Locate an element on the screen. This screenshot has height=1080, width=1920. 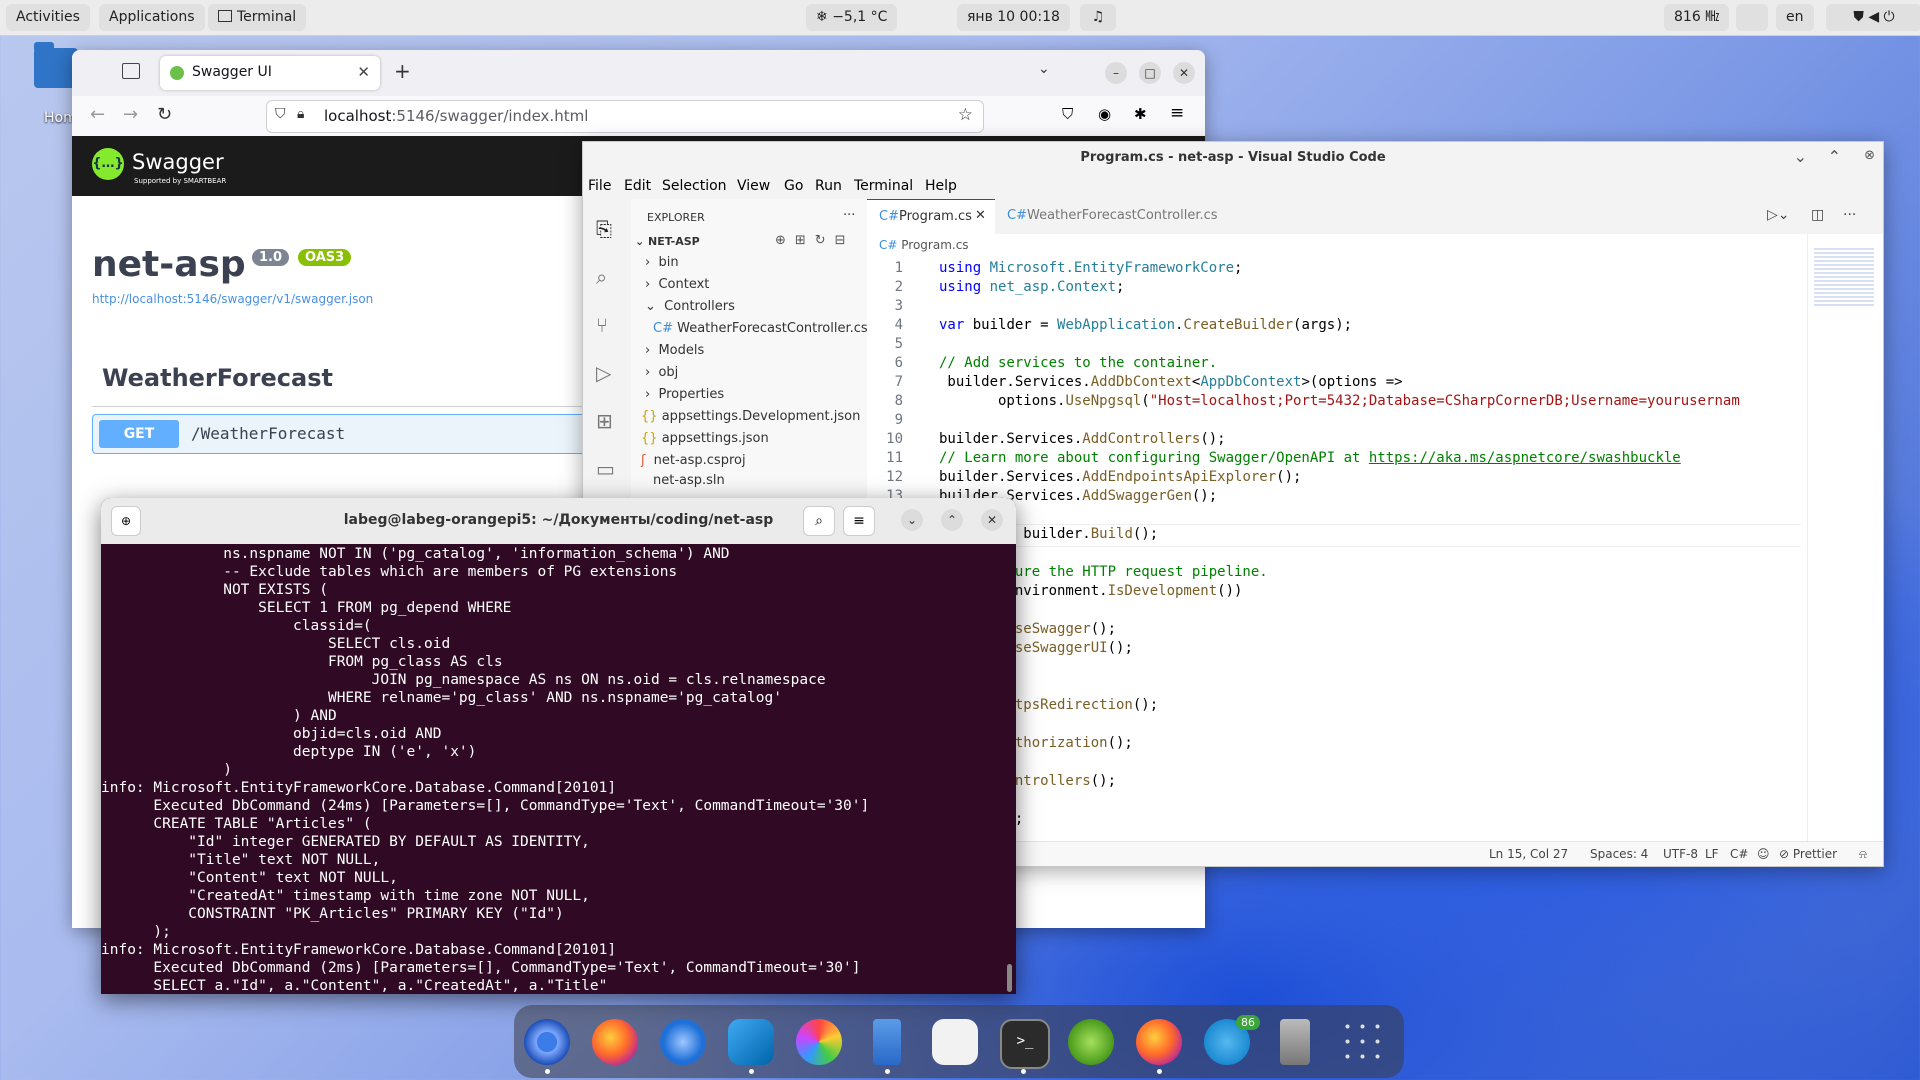
vscode-close-icon: ⊗ is located at coordinates (1869, 155).